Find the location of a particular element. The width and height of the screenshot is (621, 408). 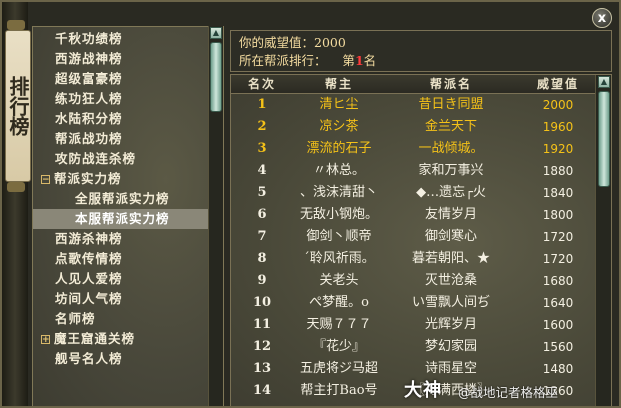

category-item: 本服帮派实力榜 is located at coordinates (128, 219).